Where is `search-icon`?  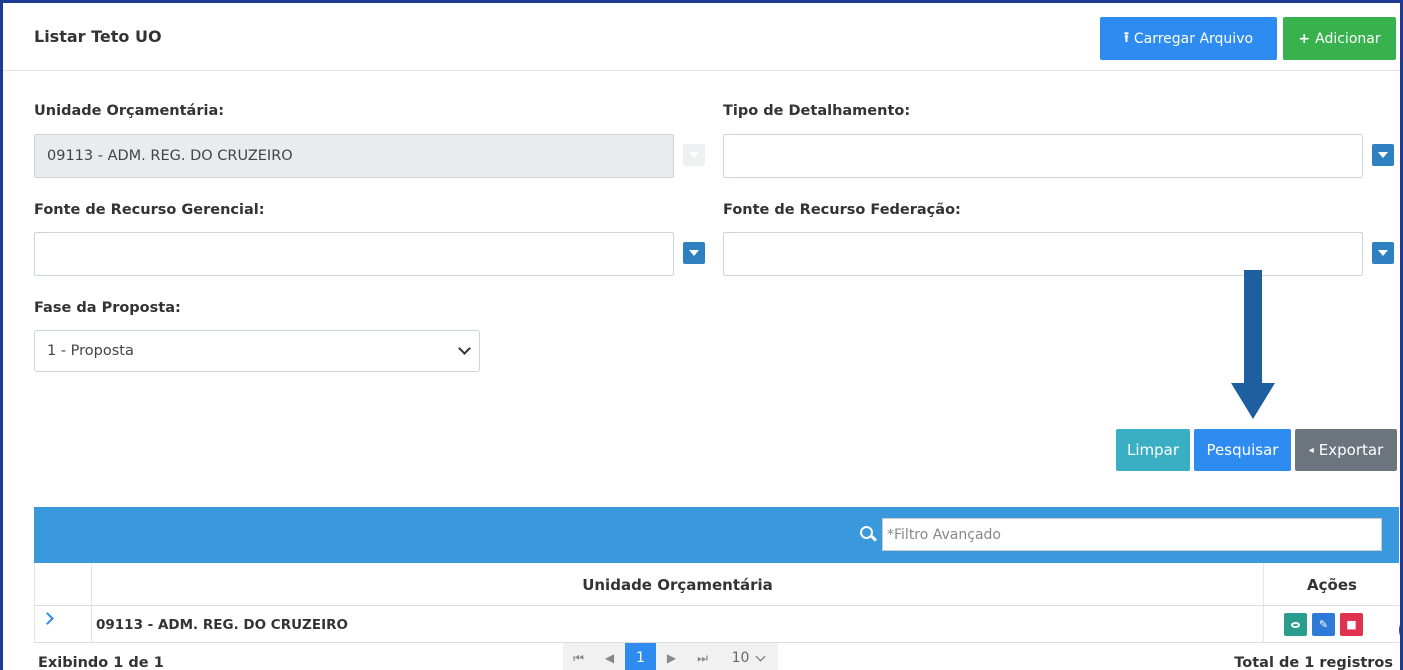 search-icon is located at coordinates (866, 532).